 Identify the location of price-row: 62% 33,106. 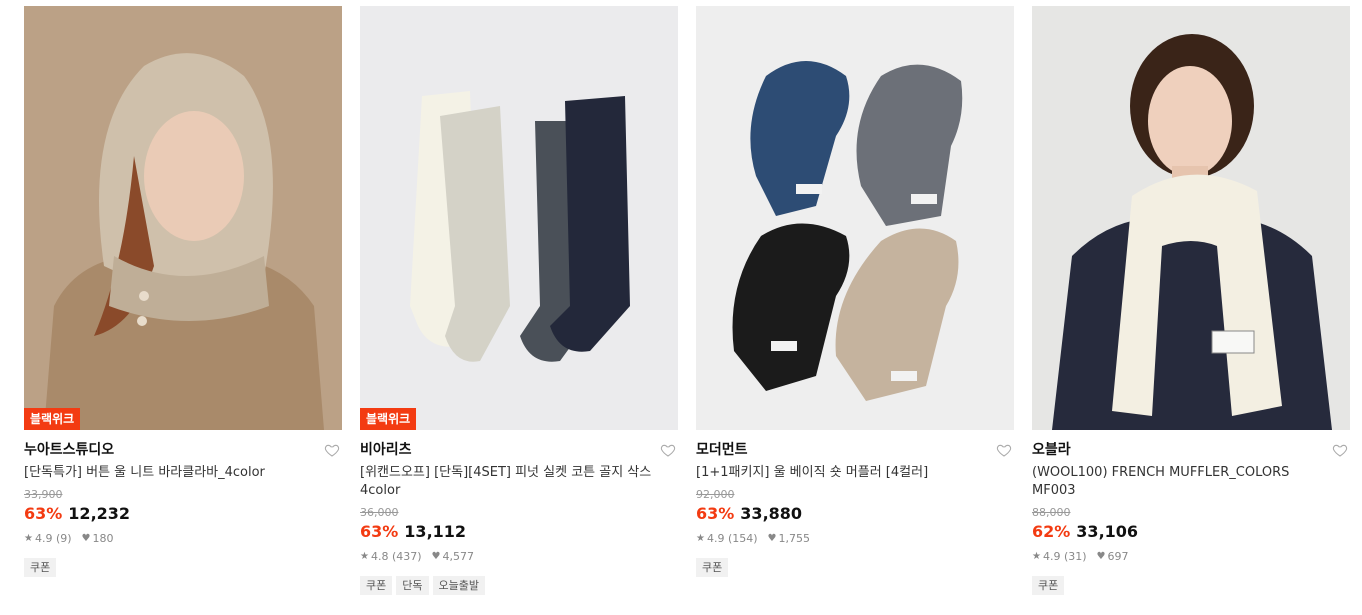
(1191, 532).